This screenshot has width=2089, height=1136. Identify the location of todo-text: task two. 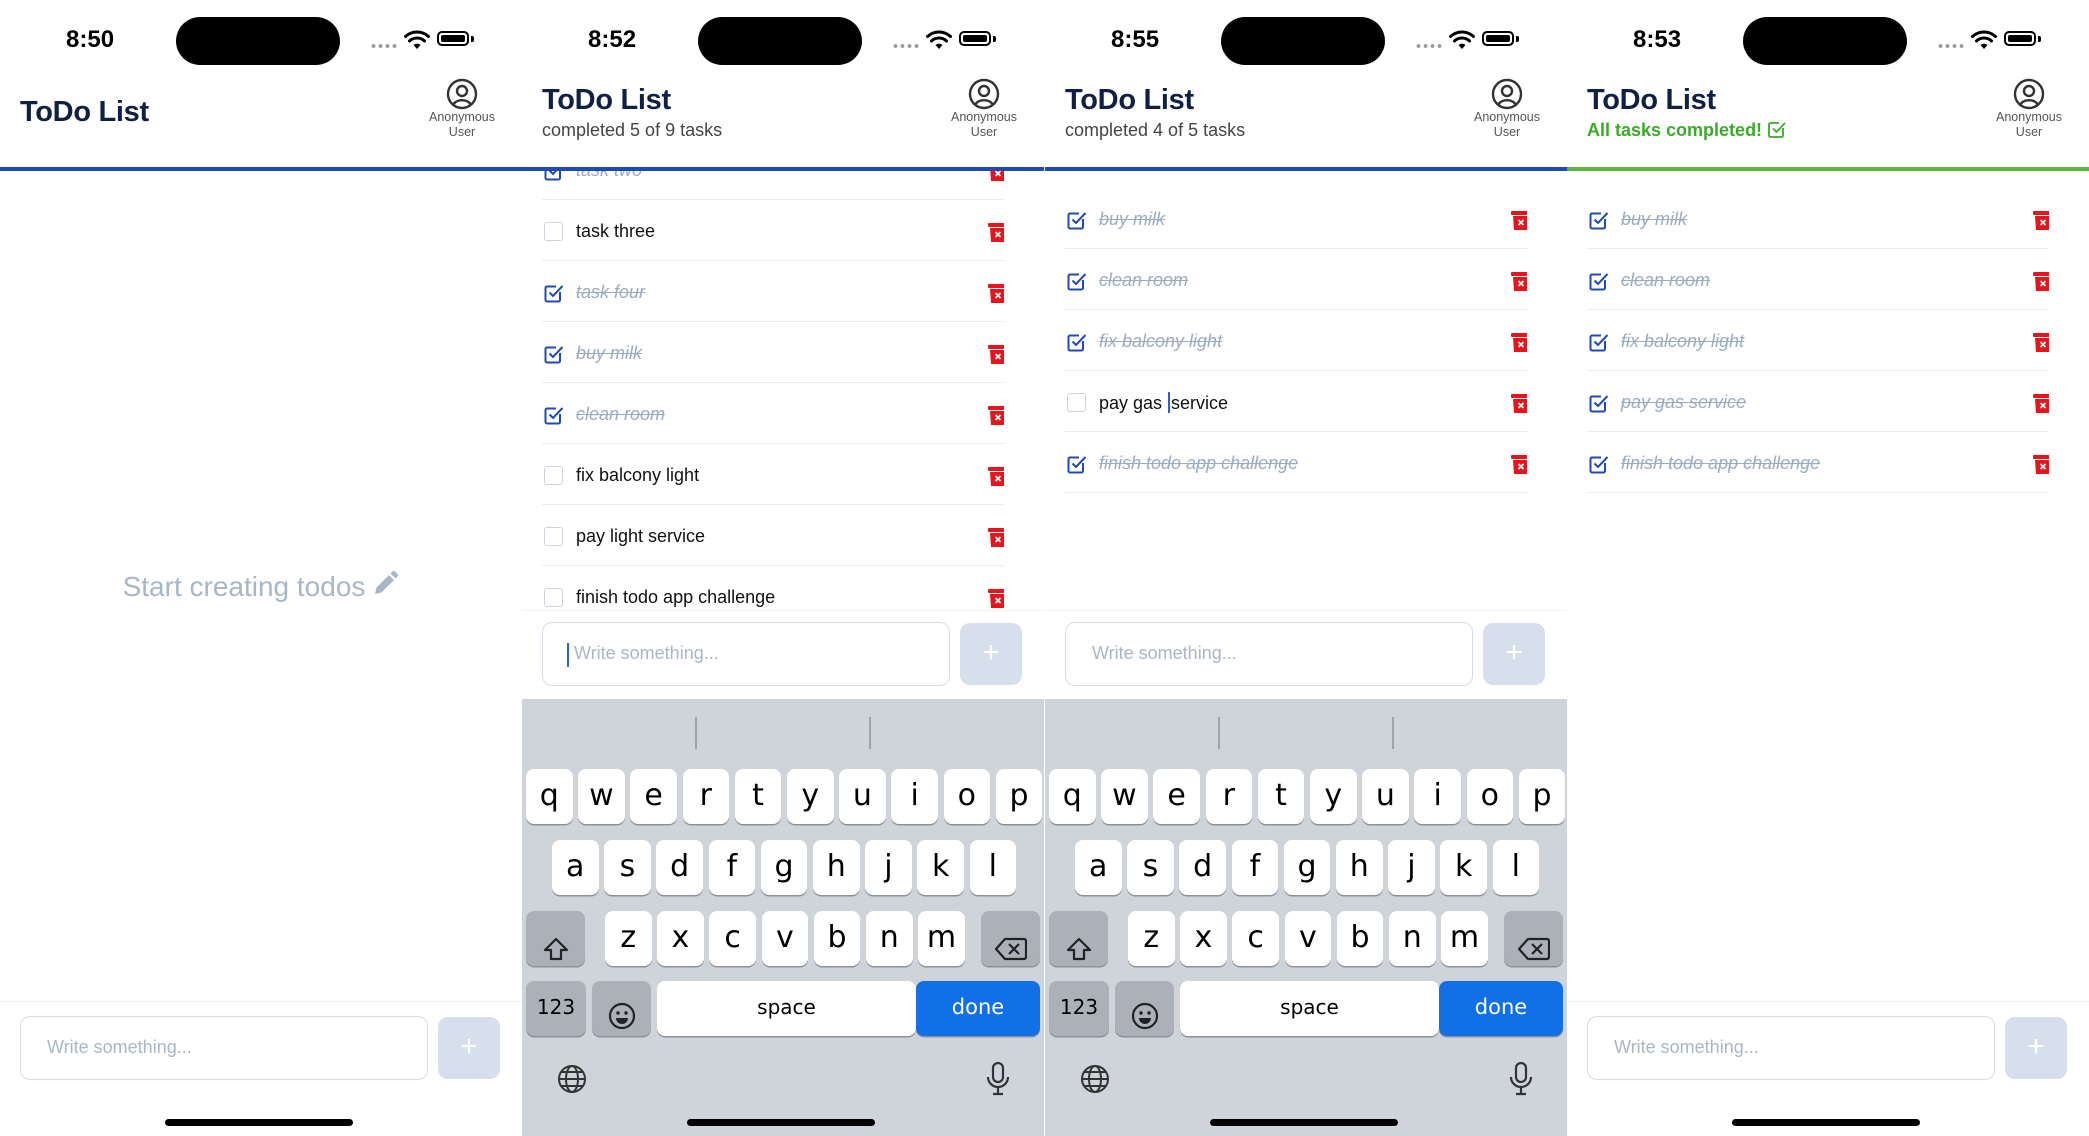
(609, 176).